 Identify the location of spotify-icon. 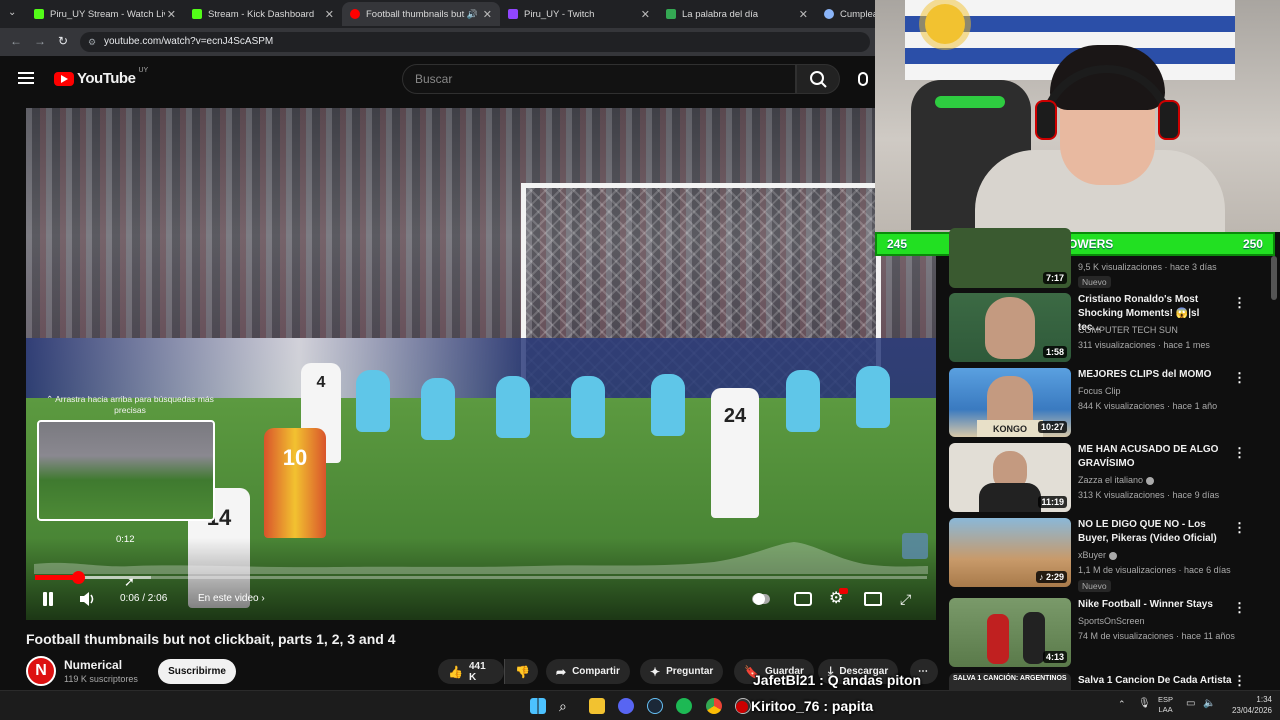
(684, 706).